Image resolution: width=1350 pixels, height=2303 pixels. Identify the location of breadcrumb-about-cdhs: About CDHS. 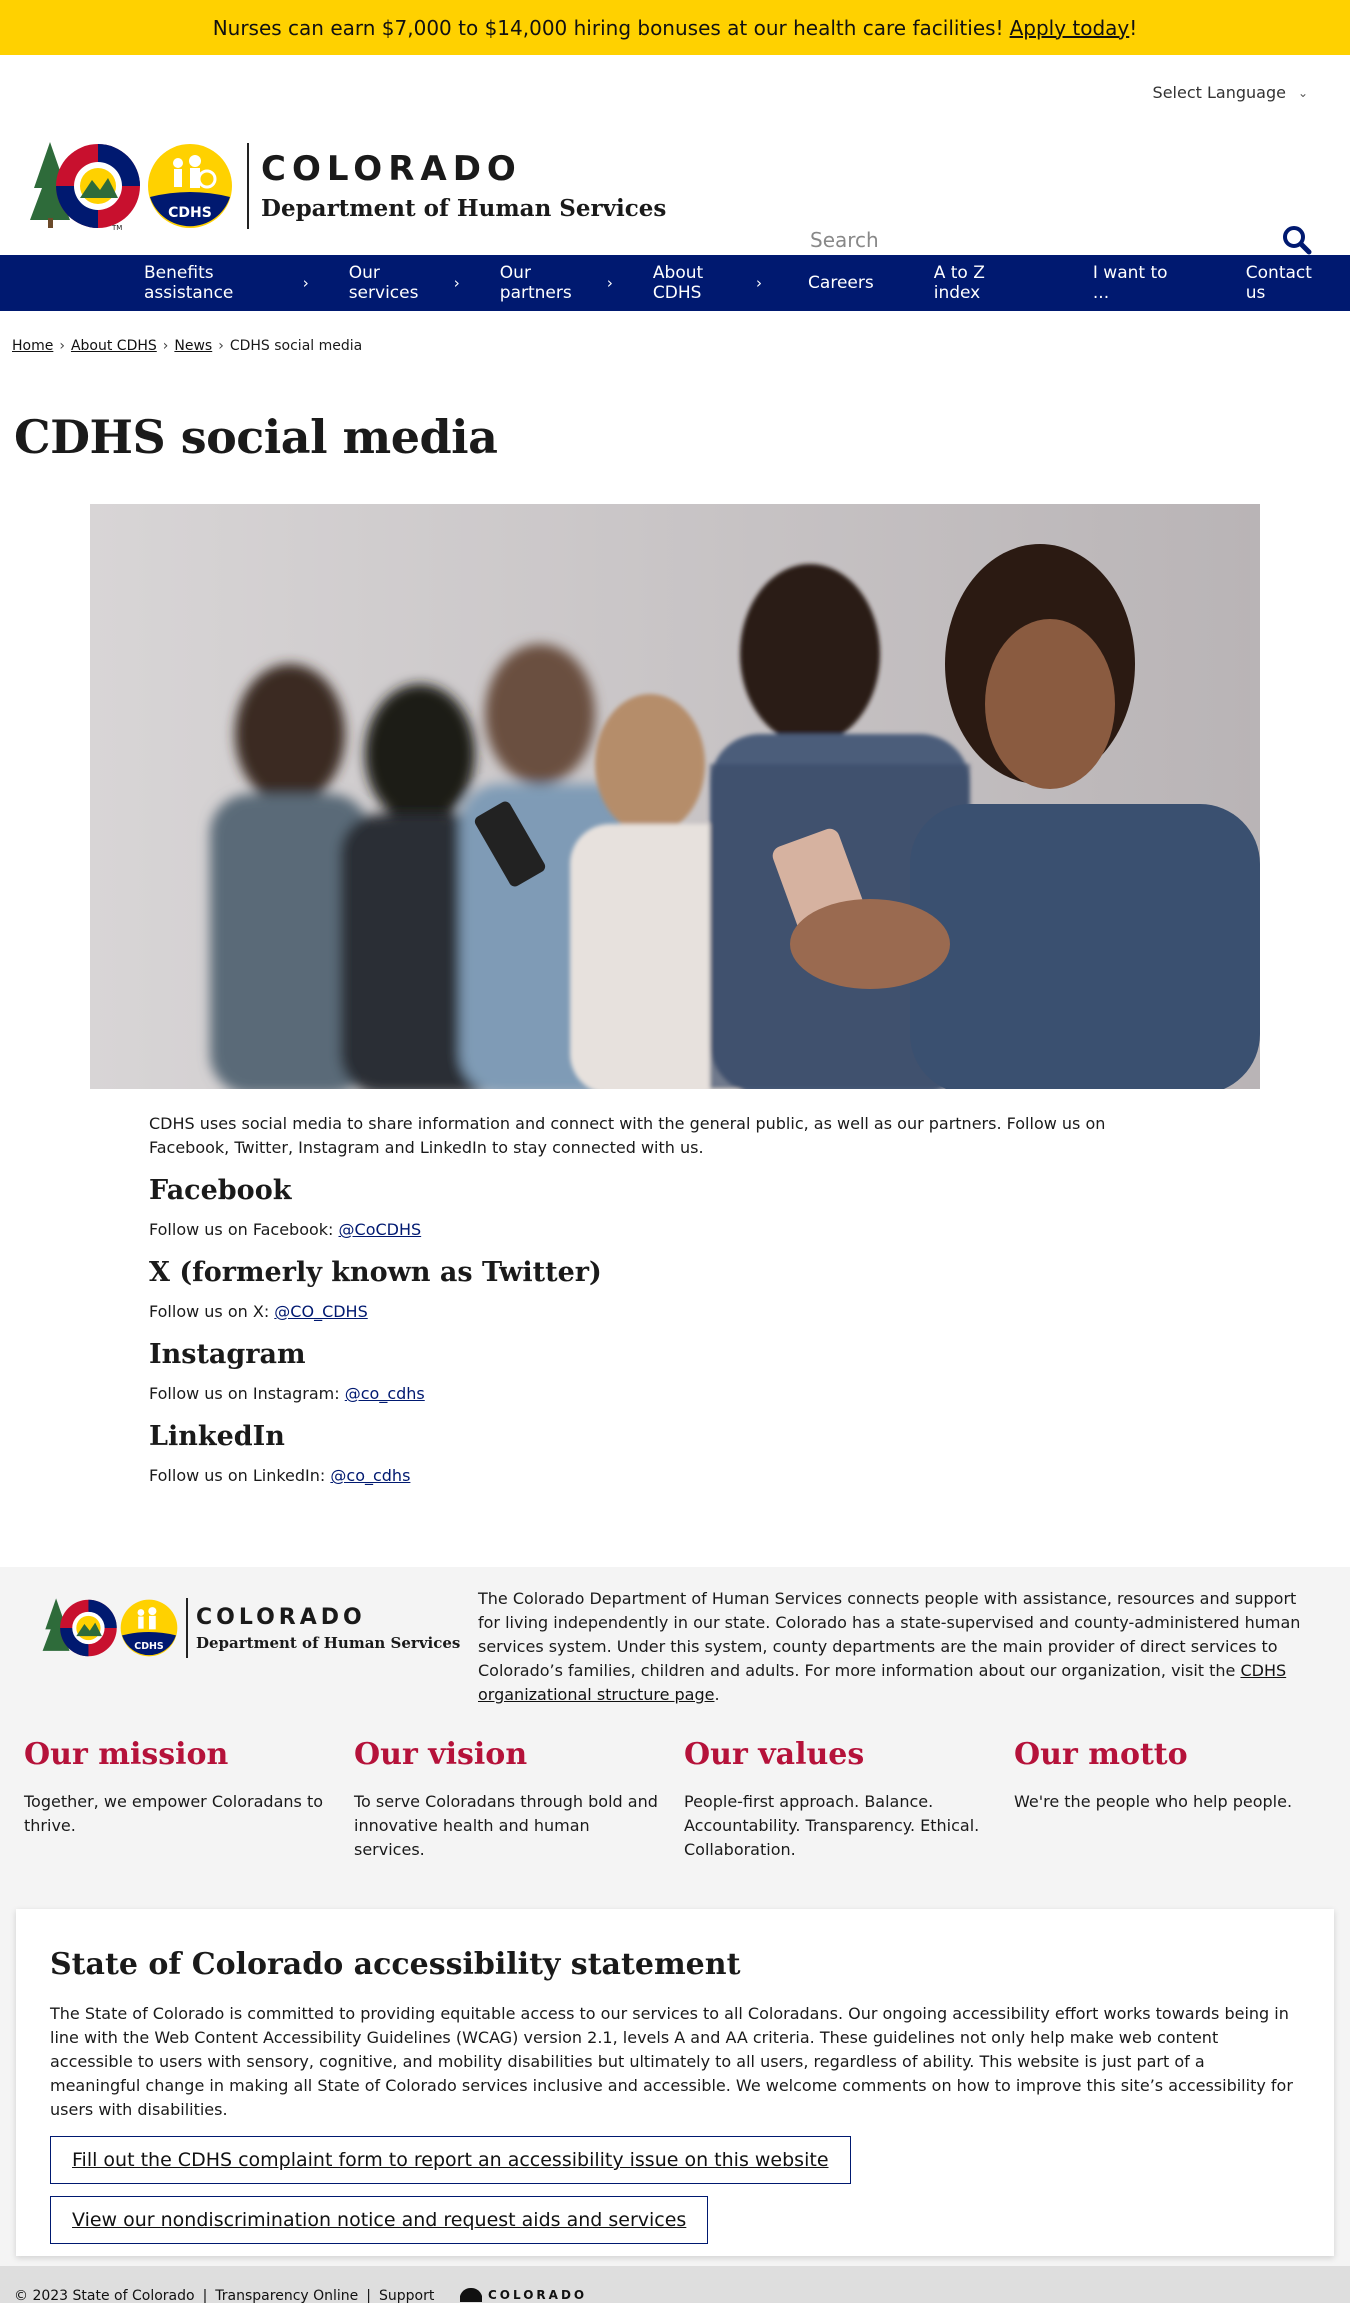
(114, 346).